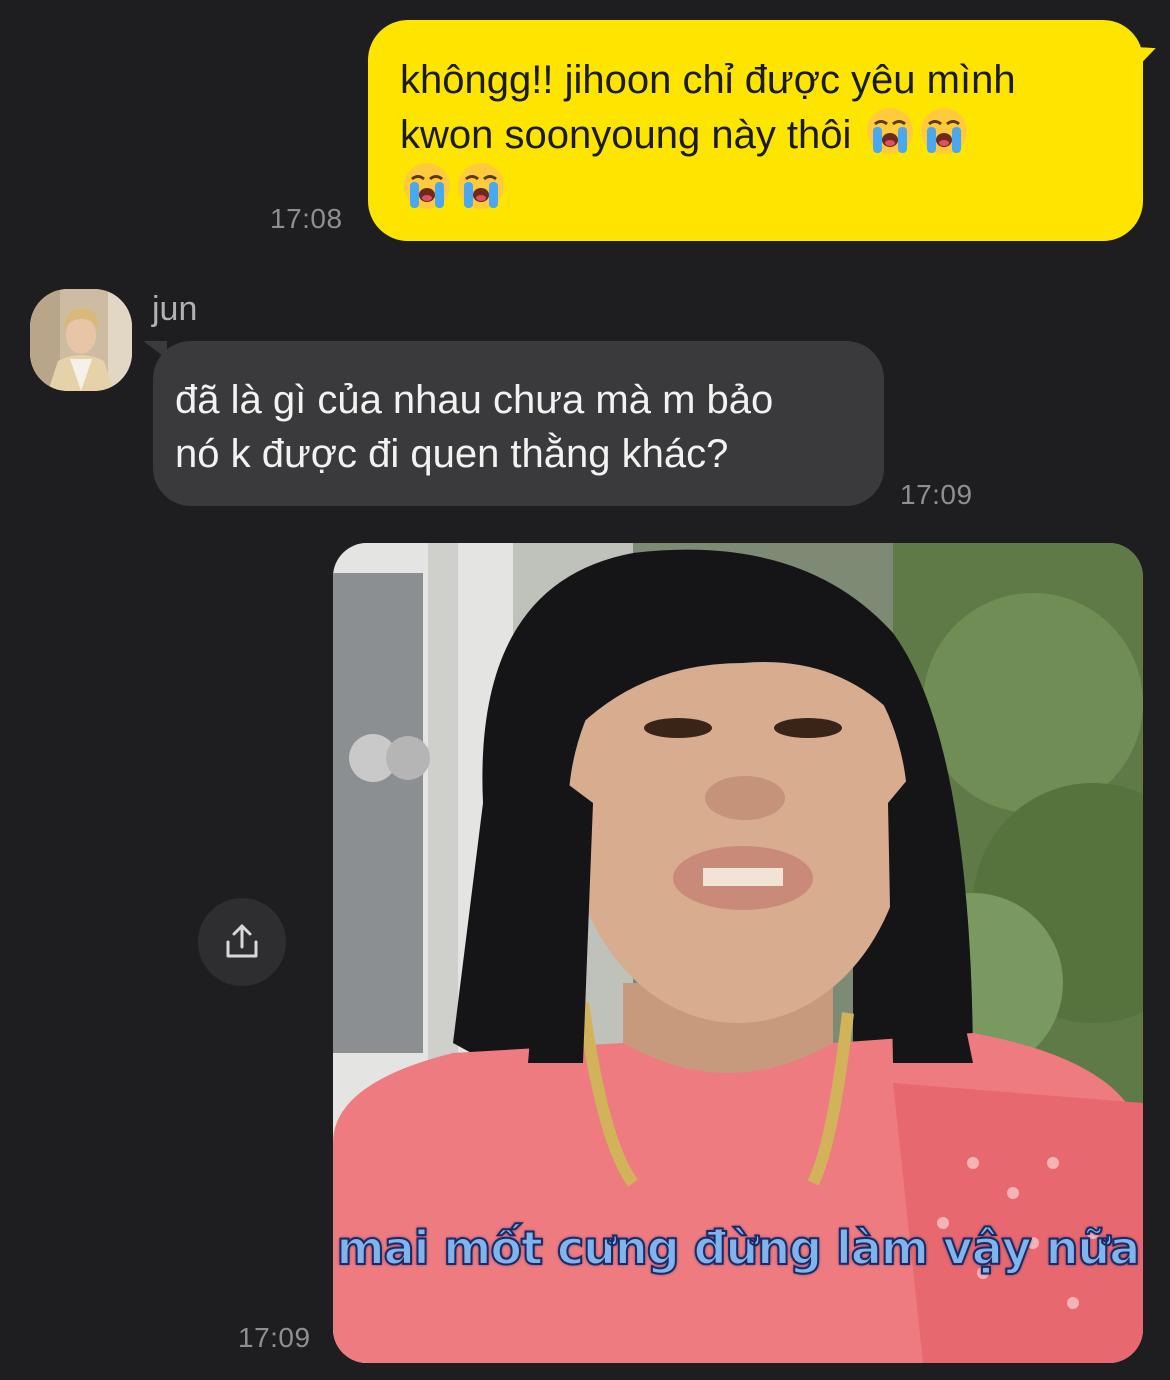 The image size is (1170, 1380). What do you see at coordinates (452, 454) in the screenshot?
I see `message-text-line: nó k được đi quen thằng khác?` at bounding box center [452, 454].